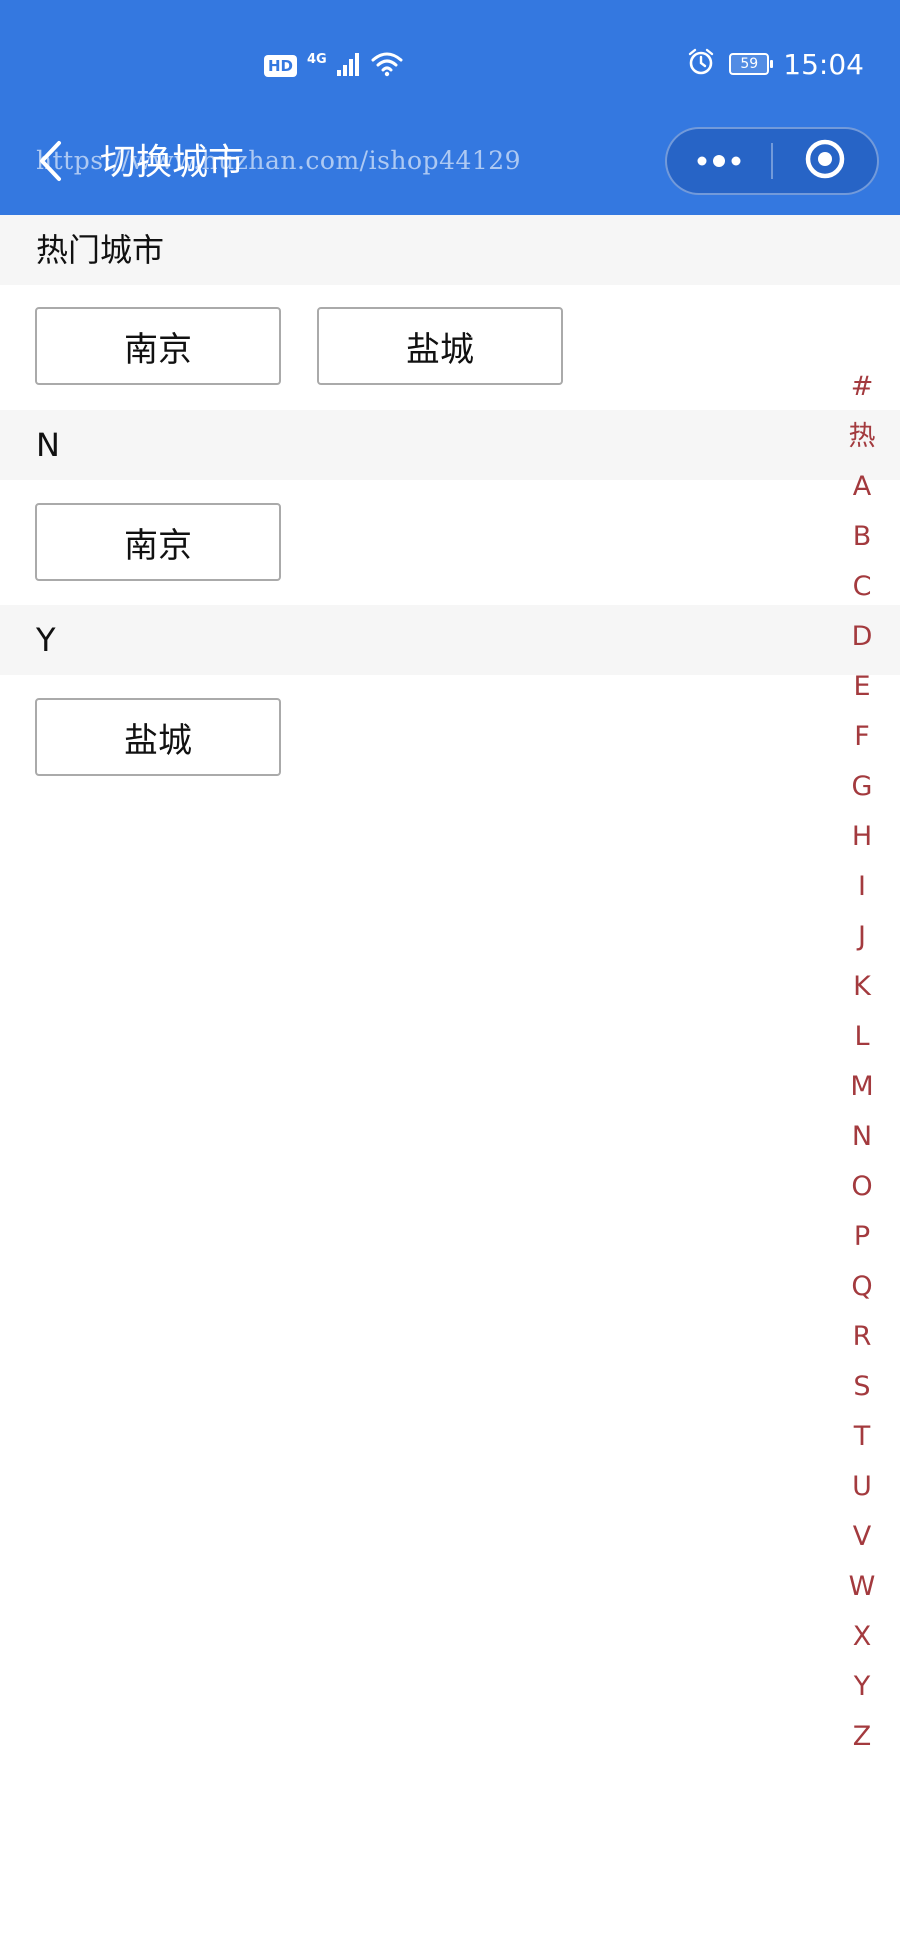  What do you see at coordinates (862, 987) in the screenshot?
I see `index-letter: K` at bounding box center [862, 987].